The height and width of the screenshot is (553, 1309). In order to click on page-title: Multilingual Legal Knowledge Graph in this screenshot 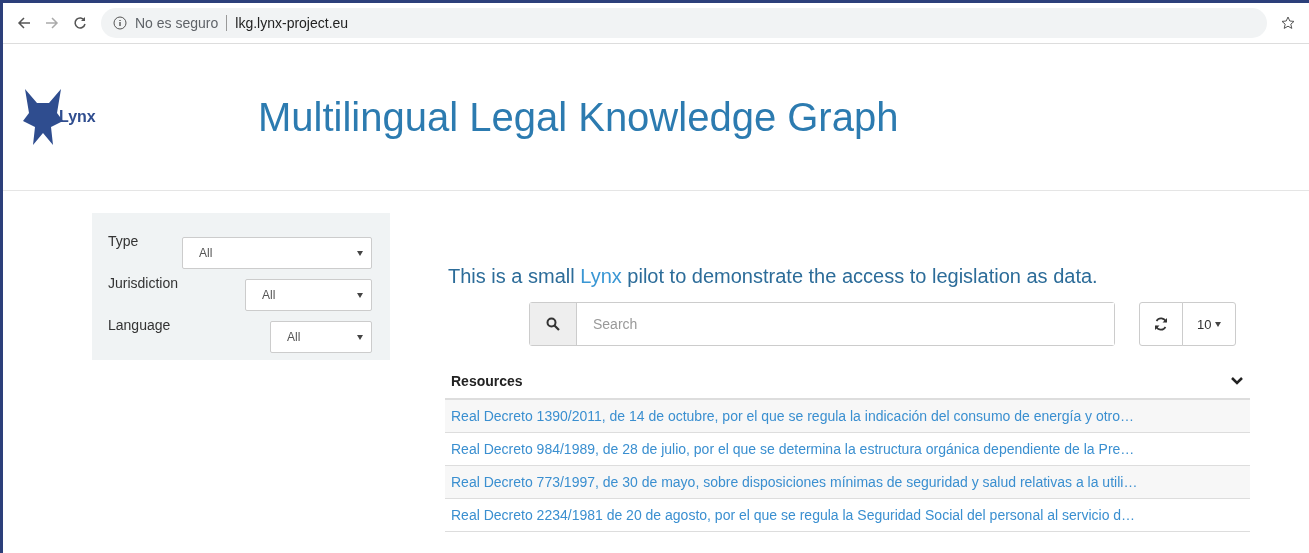, I will do `click(578, 117)`.